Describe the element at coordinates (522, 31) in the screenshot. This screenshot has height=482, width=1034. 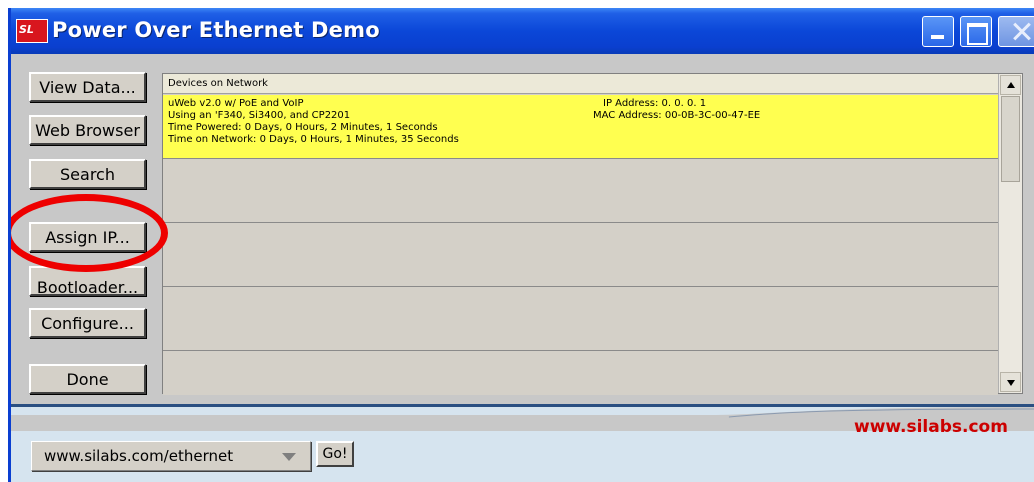
I see `title-bar: SL Power Over Ethernet Demo` at that location.